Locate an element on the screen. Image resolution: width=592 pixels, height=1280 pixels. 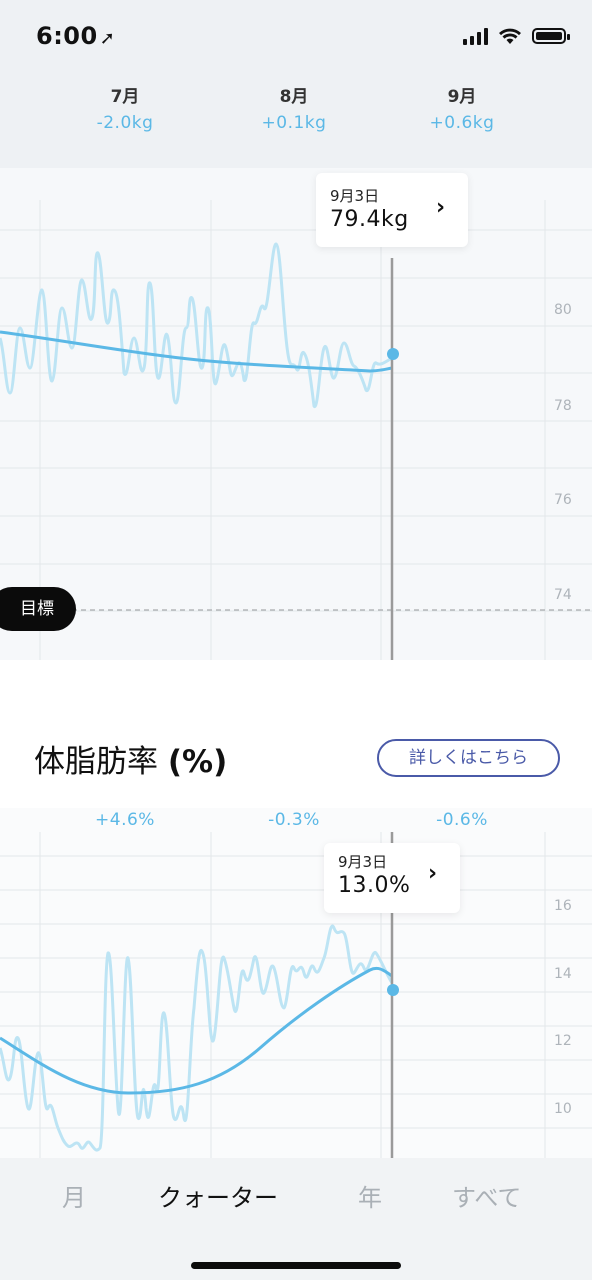
body-fat-raw-line is located at coordinates (197, 1038).